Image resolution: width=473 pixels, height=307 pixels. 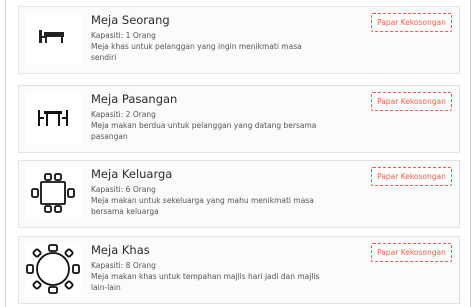 I want to click on table-title: Meja Seorang, so click(x=130, y=20).